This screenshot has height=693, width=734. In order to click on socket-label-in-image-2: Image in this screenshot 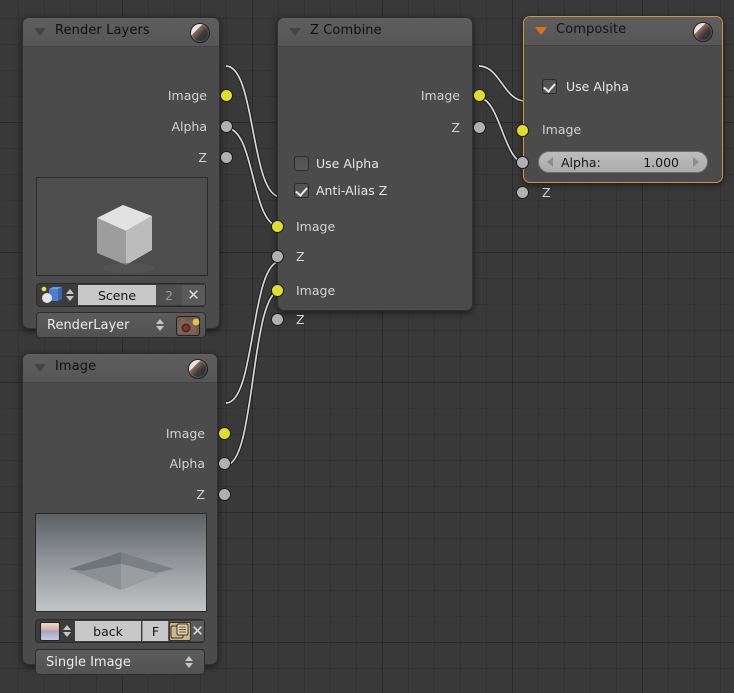, I will do `click(316, 290)`.